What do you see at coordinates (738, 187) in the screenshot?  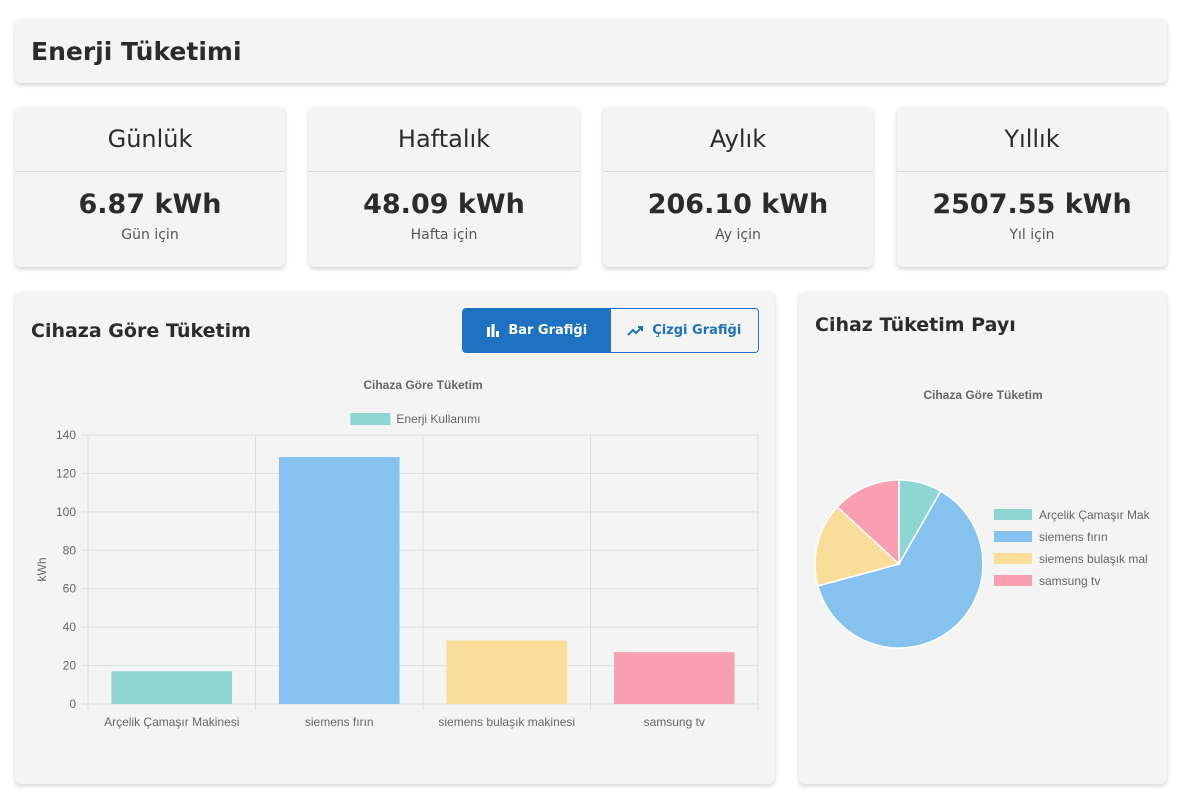 I see `stat-card-monthly: Aylık 206.10 kWh Ay için` at bounding box center [738, 187].